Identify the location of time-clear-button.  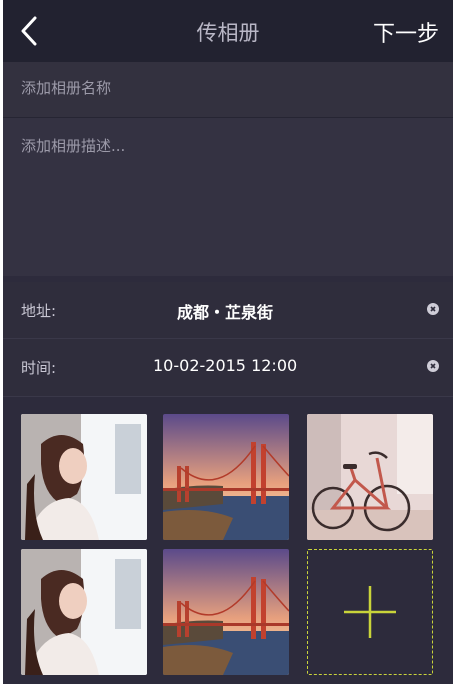
(433, 366).